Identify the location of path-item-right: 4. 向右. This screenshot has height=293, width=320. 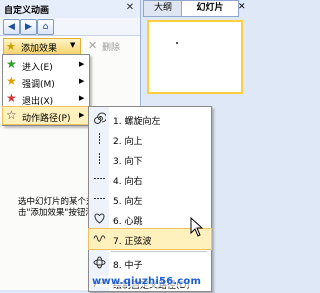
(150, 179).